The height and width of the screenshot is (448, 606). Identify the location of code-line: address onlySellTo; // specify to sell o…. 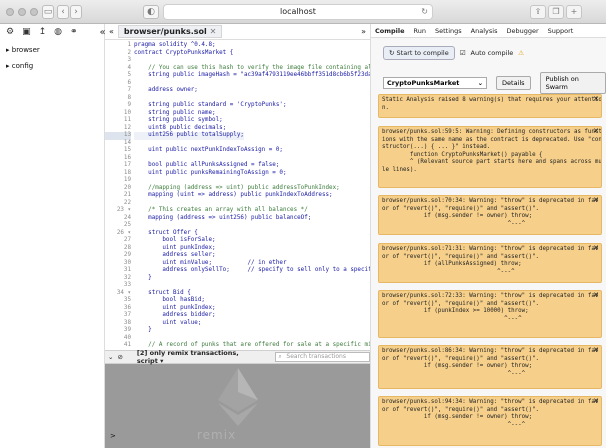
(252, 271).